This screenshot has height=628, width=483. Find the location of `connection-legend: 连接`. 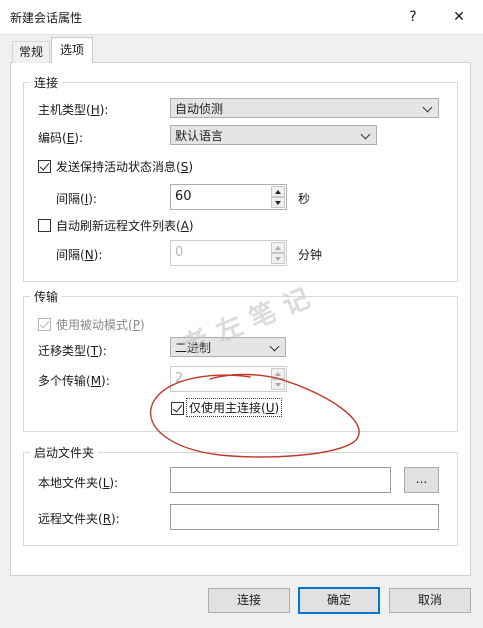

connection-legend: 连接 is located at coordinates (46, 82).